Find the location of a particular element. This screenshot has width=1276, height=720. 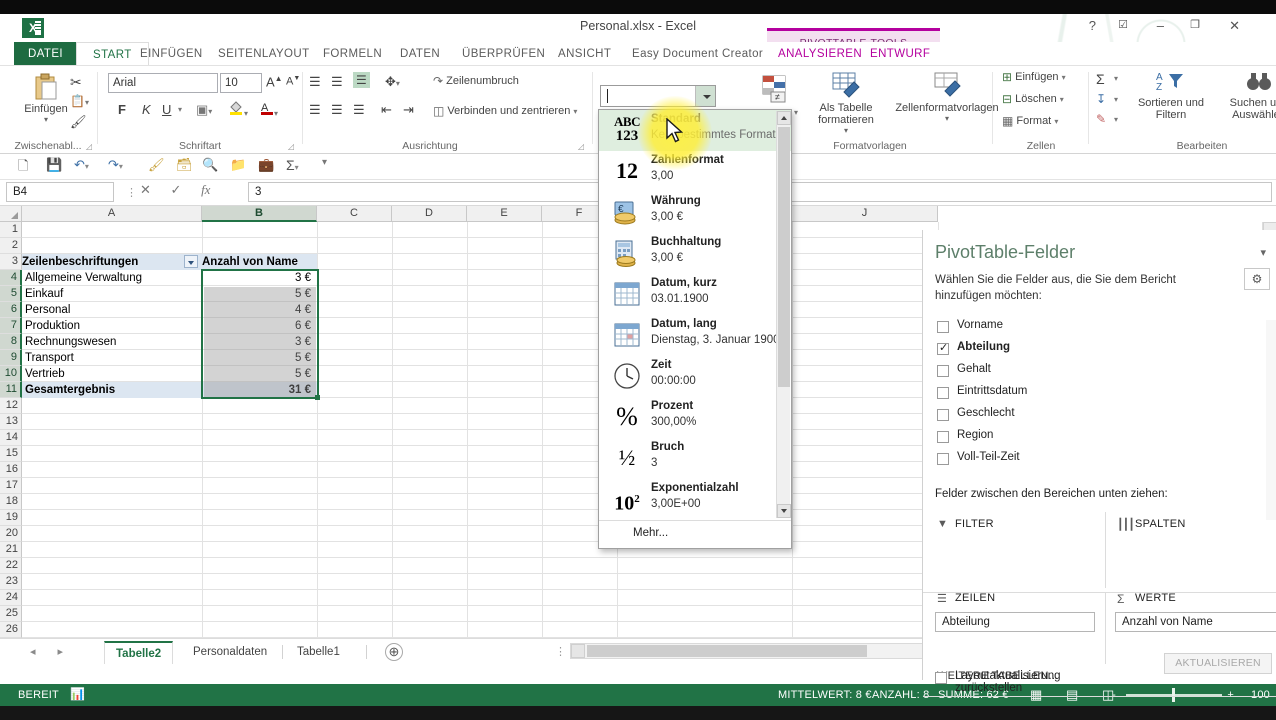

number-format-item-standard: ABC 123 Standard Kein bestimmtes Format is located at coordinates (695, 130).